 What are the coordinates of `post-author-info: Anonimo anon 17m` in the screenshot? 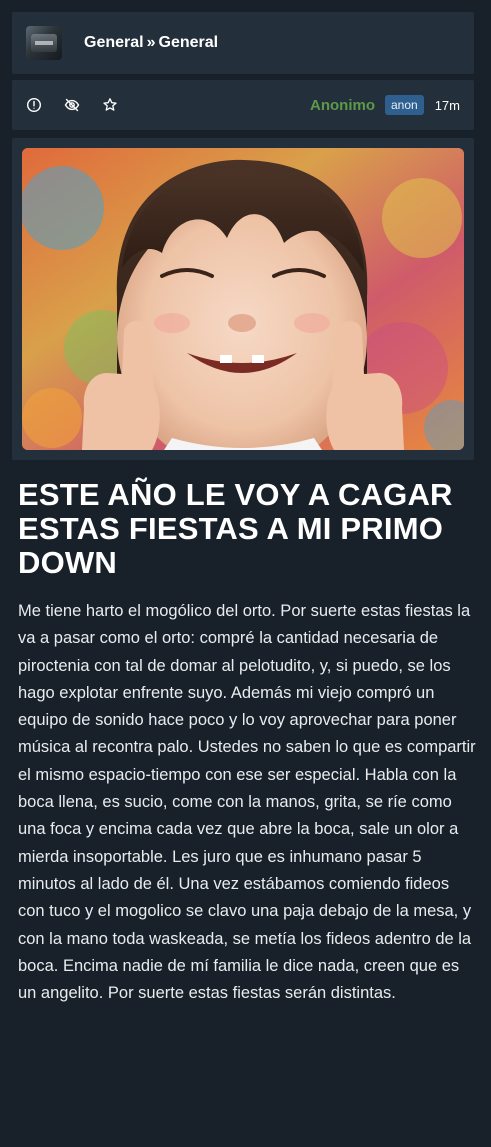 It's located at (385, 105).